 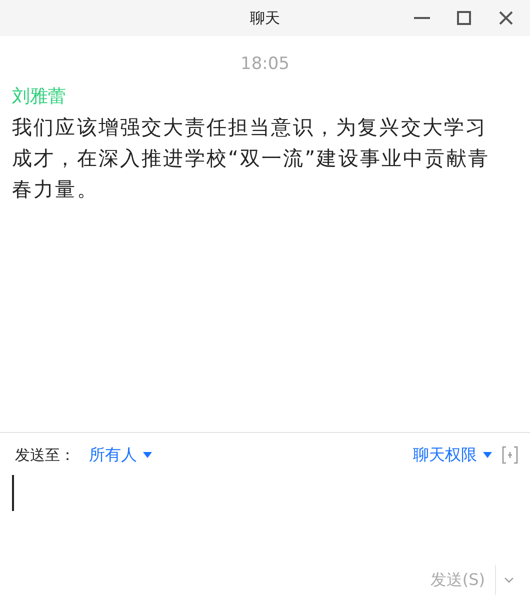 What do you see at coordinates (45, 455) in the screenshot?
I see `send-to-label: 发送至：` at bounding box center [45, 455].